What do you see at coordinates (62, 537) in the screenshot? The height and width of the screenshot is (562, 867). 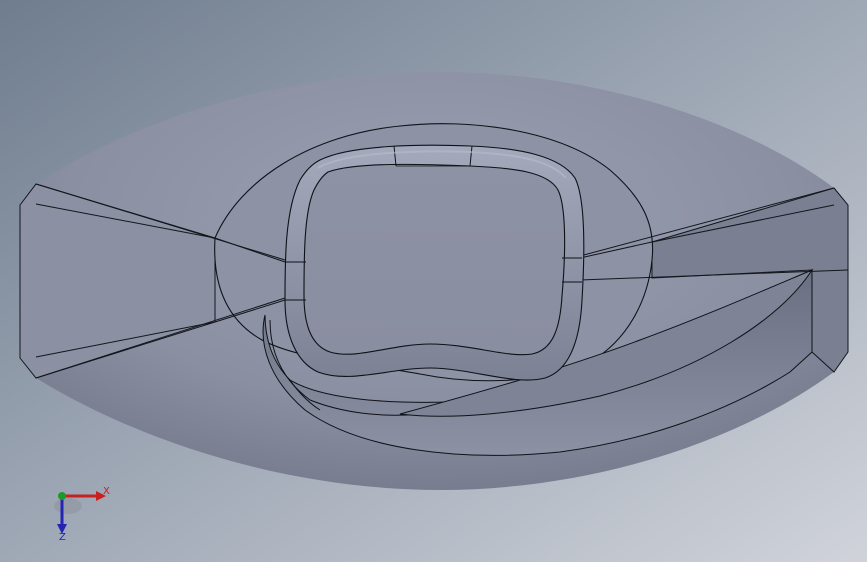 I see `z-axis-label: Z` at bounding box center [62, 537].